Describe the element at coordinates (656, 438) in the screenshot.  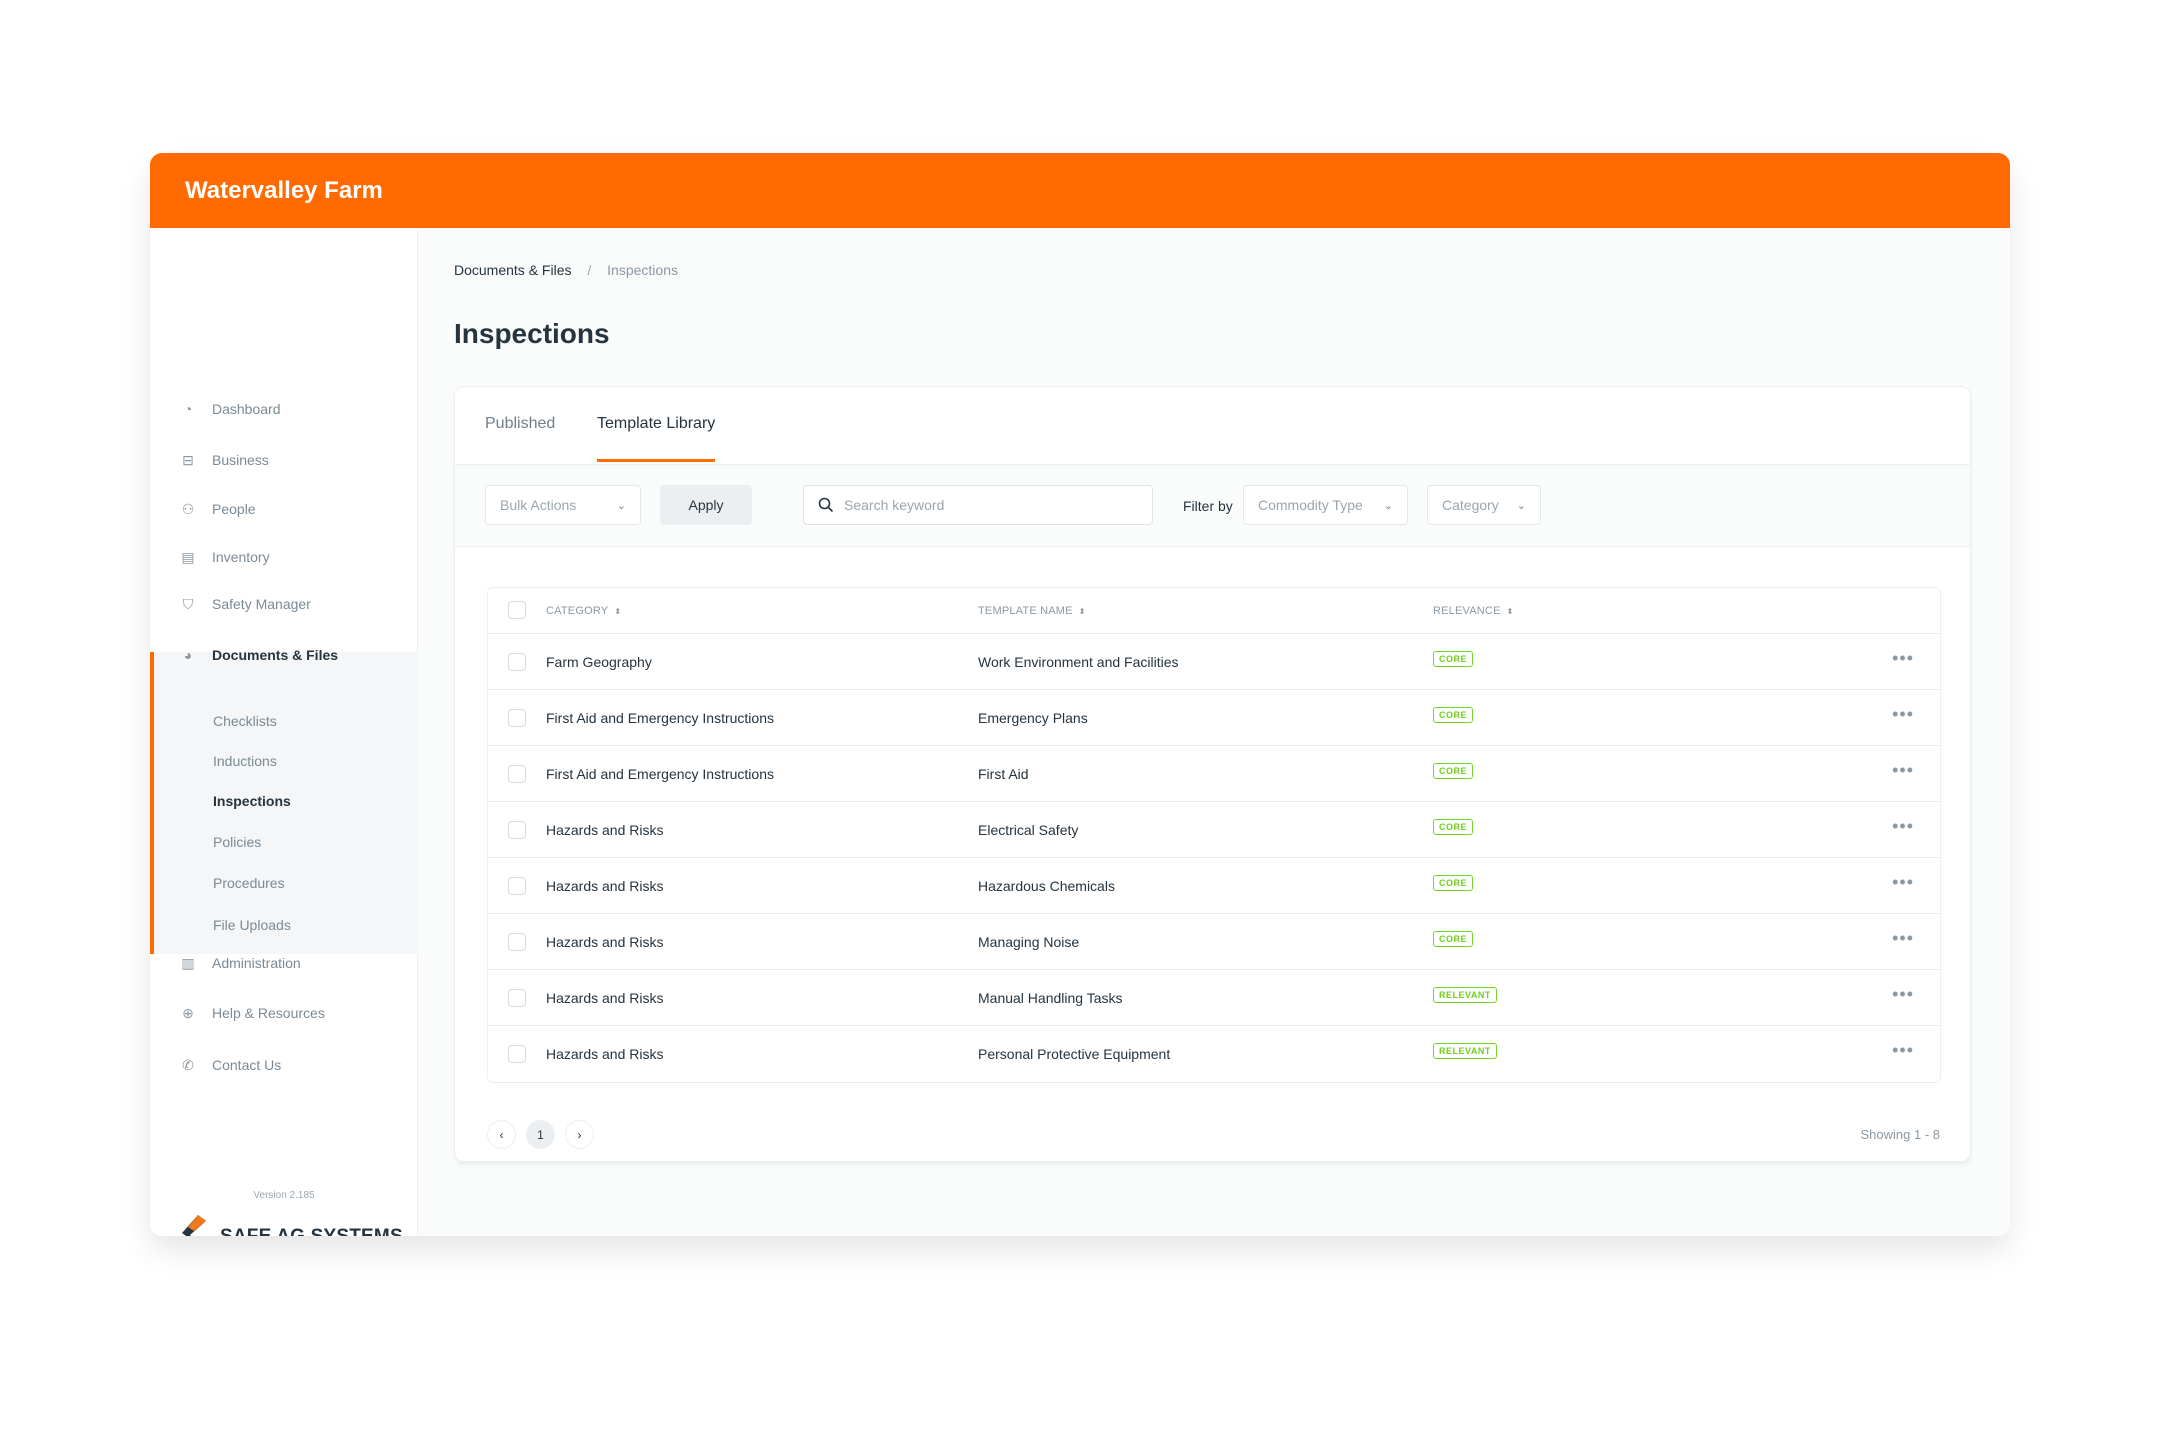
I see `tab-template-library: Template Library` at that location.